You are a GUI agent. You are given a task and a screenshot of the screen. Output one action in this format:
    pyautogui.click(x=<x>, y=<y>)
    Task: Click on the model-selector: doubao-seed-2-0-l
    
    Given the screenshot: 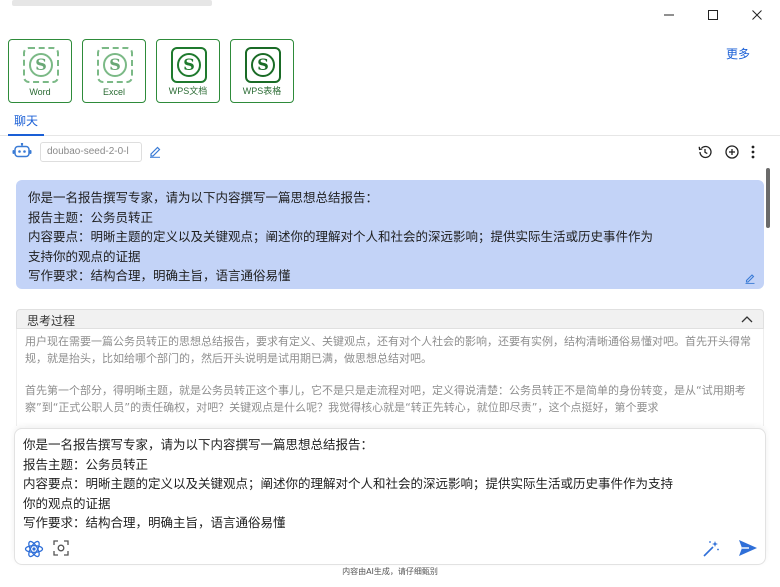 What is the action you would take?
    pyautogui.click(x=91, y=152)
    